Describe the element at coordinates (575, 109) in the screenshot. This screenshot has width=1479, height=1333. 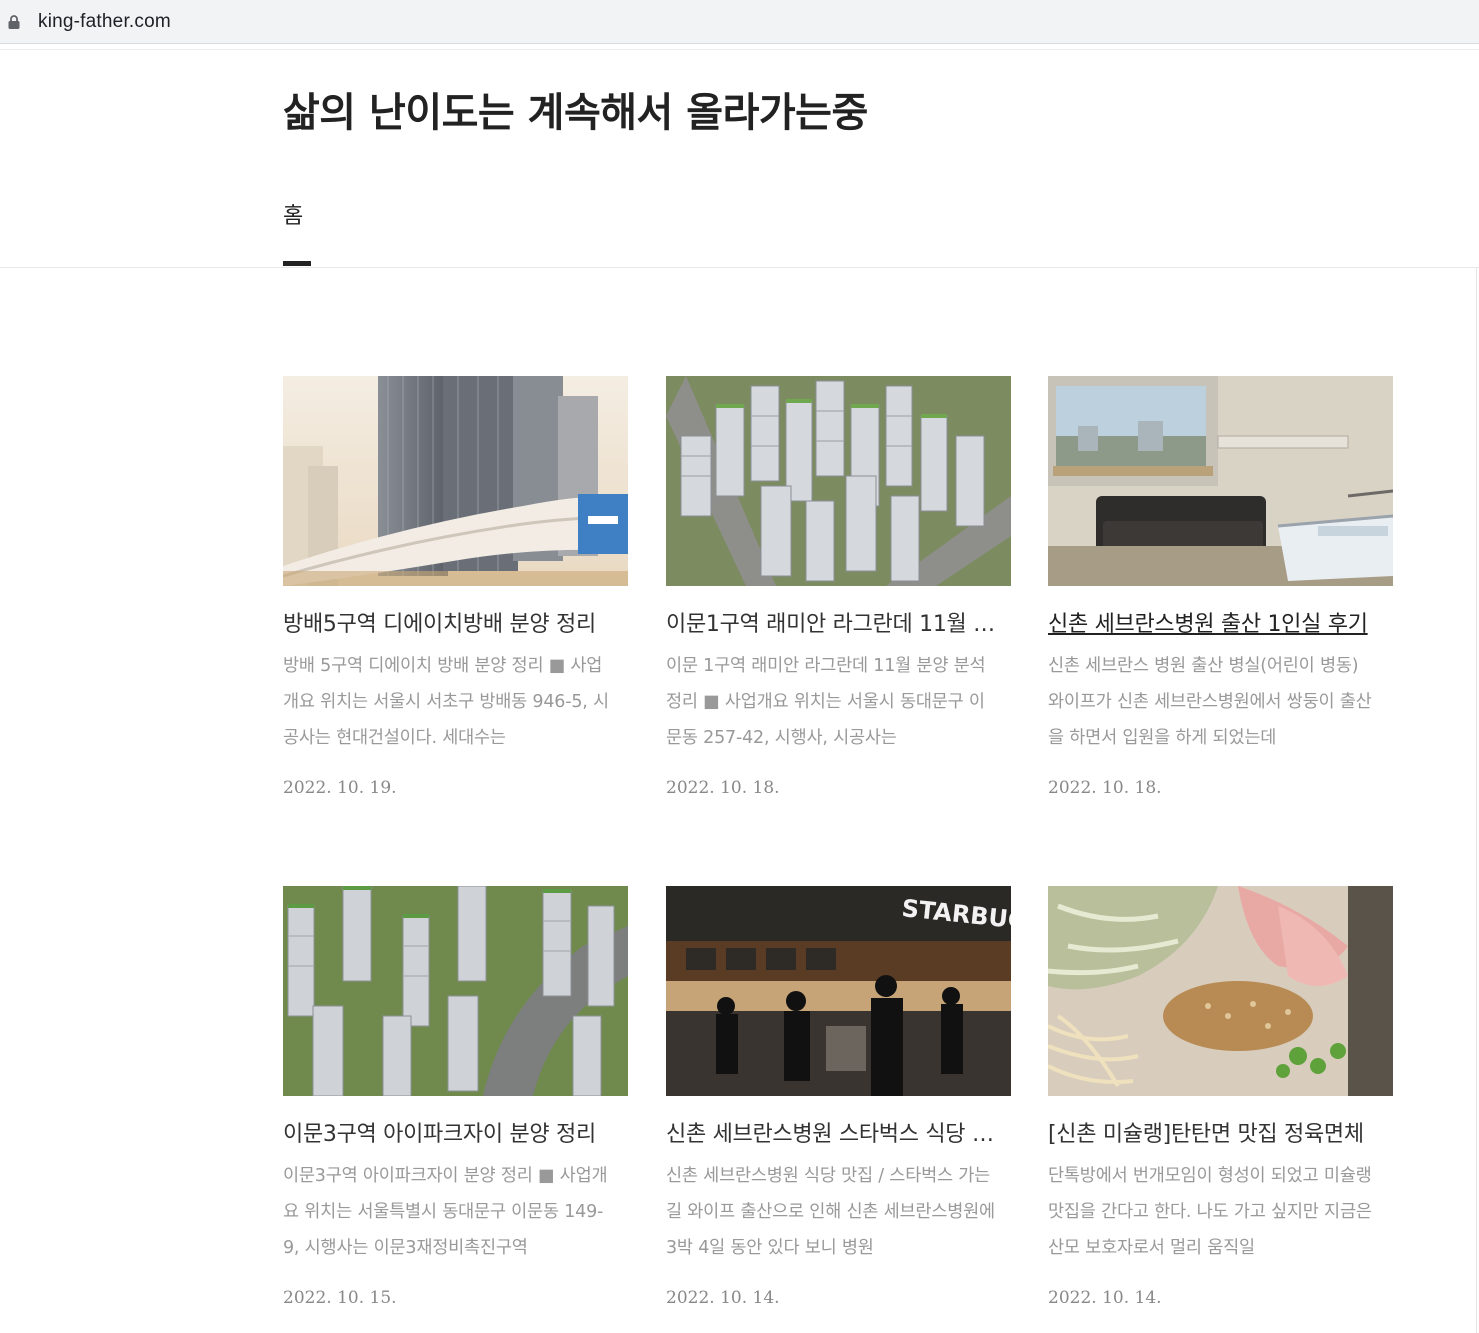
I see `blog-title: 삶의 난이도는 계속해서 올라가는중` at that location.